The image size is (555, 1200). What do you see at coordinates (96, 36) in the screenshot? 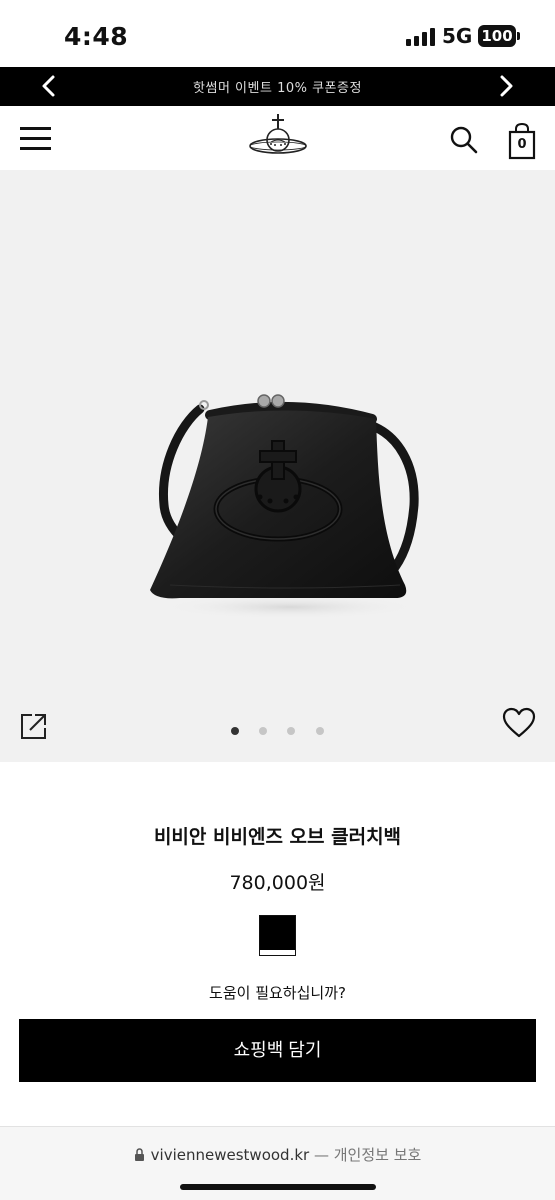
I see `status-time: 4:48` at bounding box center [96, 36].